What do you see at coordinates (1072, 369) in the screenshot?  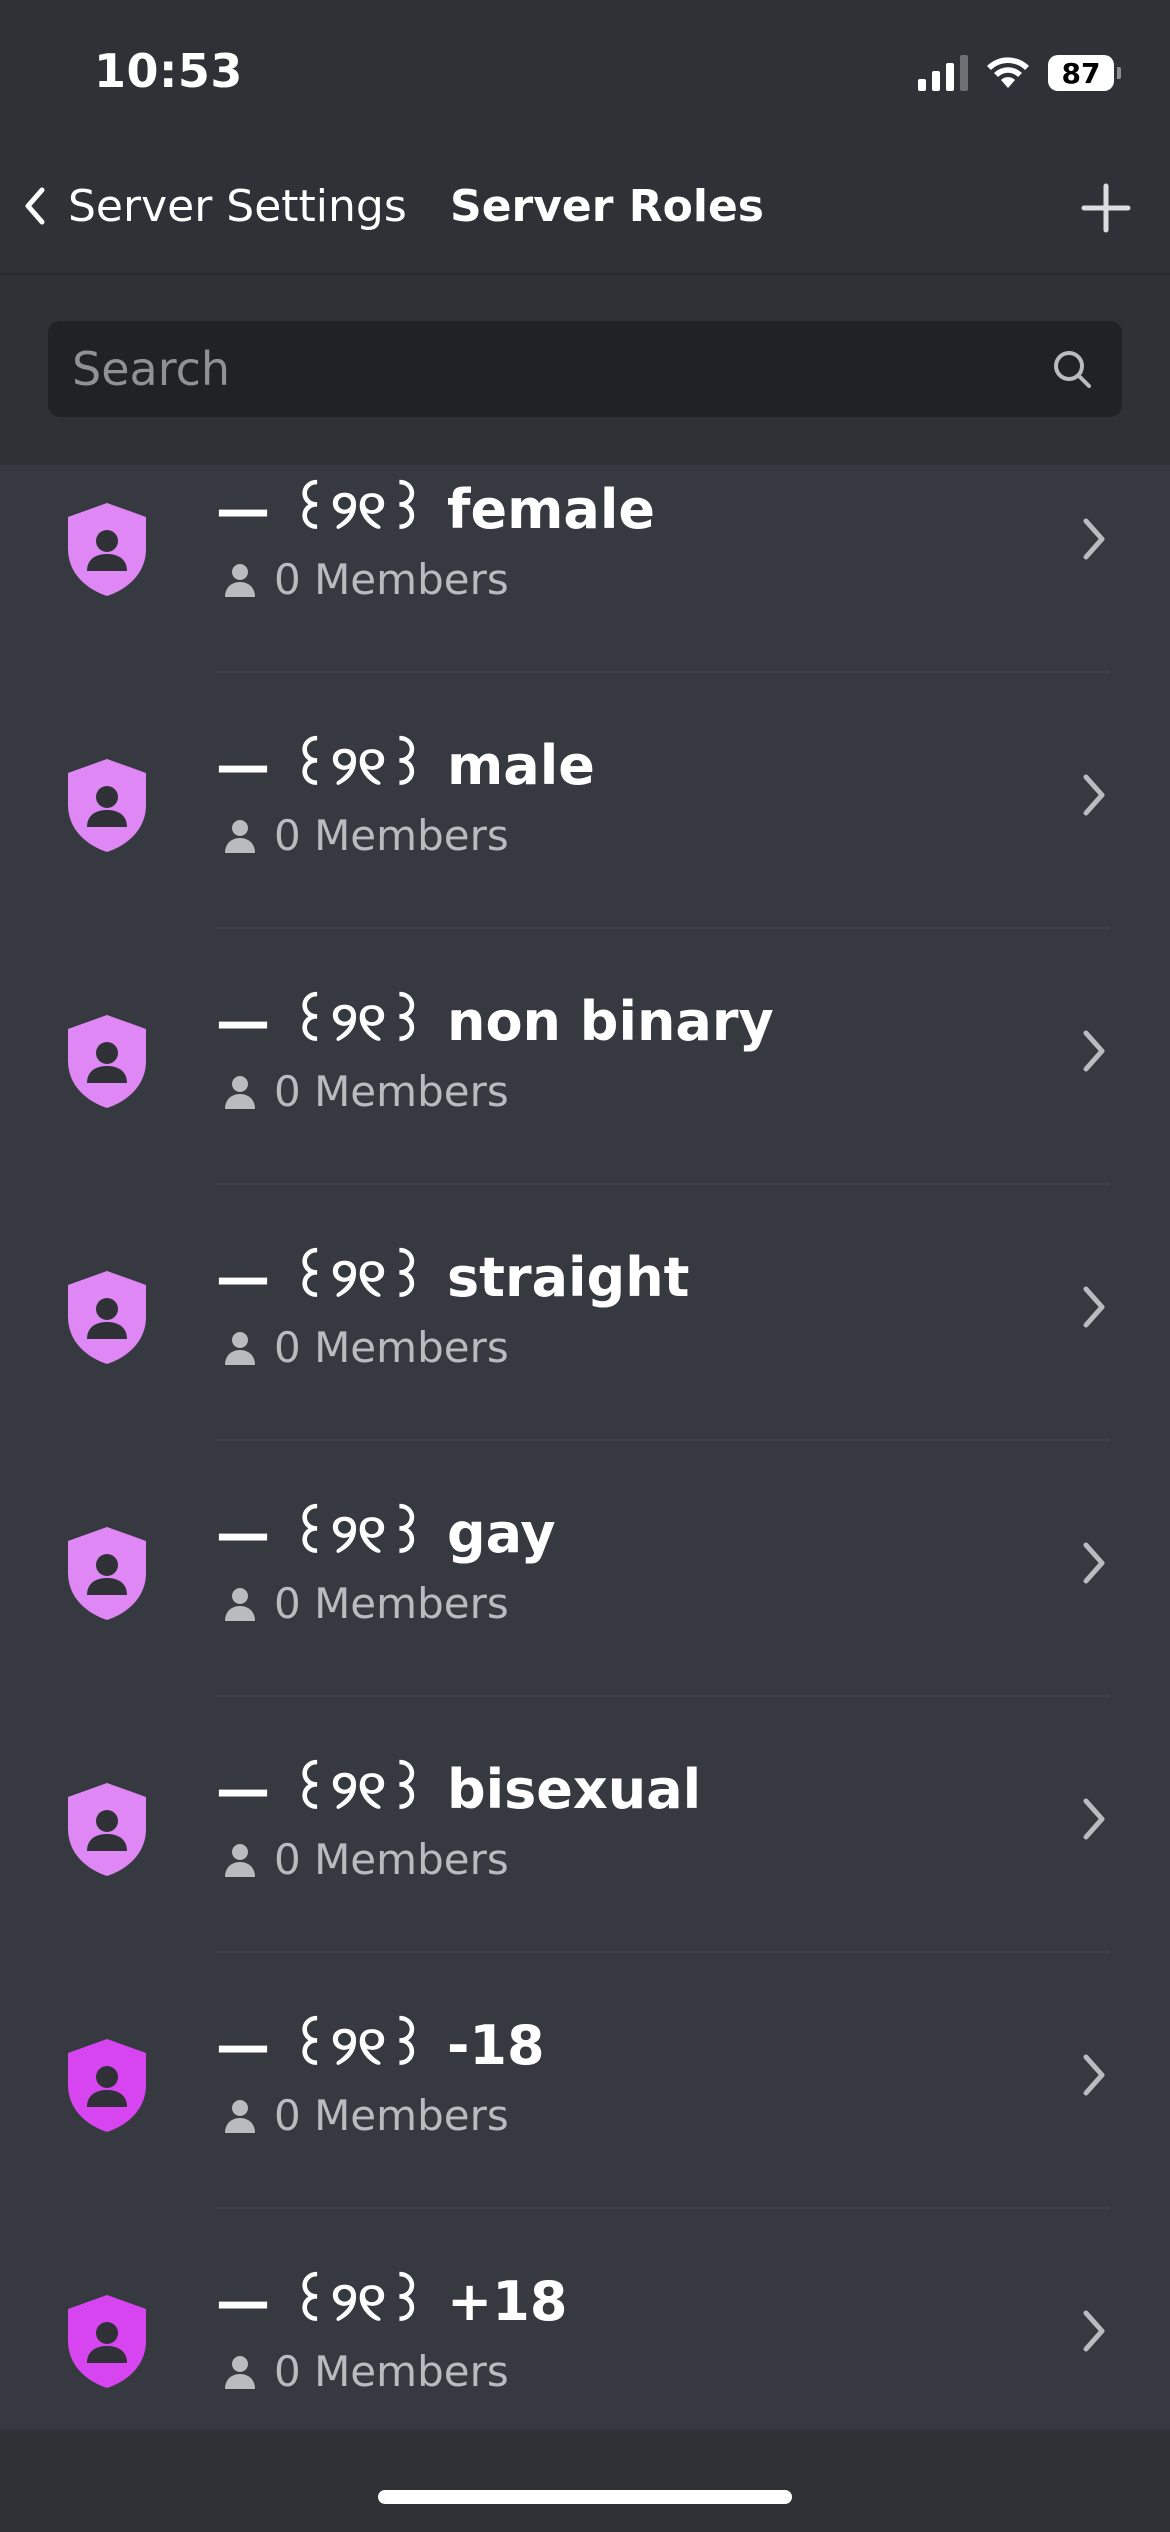 I see `search-icon` at bounding box center [1072, 369].